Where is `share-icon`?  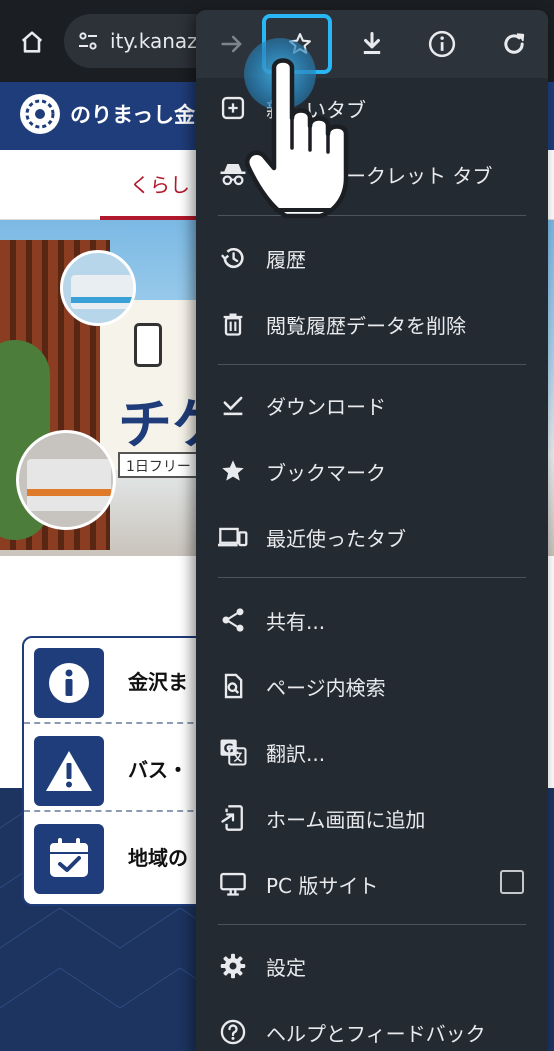
share-icon is located at coordinates (233, 620).